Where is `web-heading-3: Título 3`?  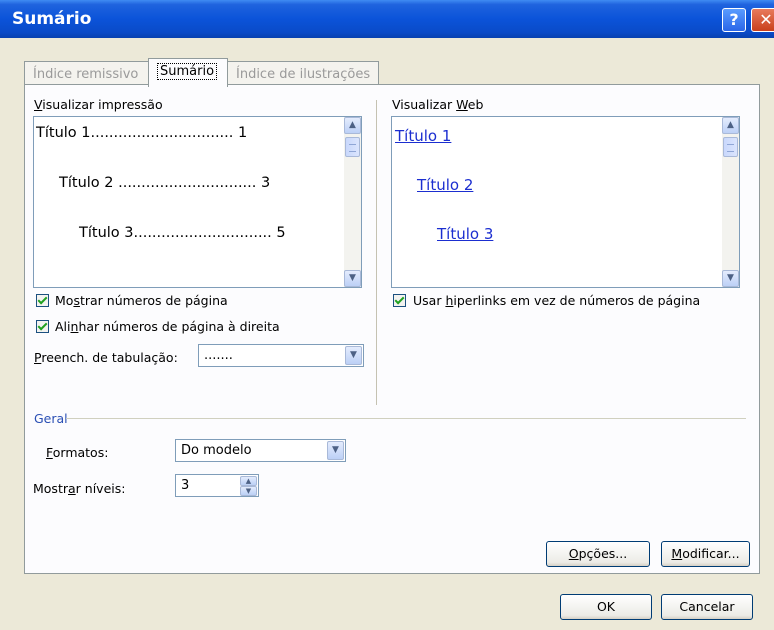
web-heading-3: Título 3 is located at coordinates (465, 234).